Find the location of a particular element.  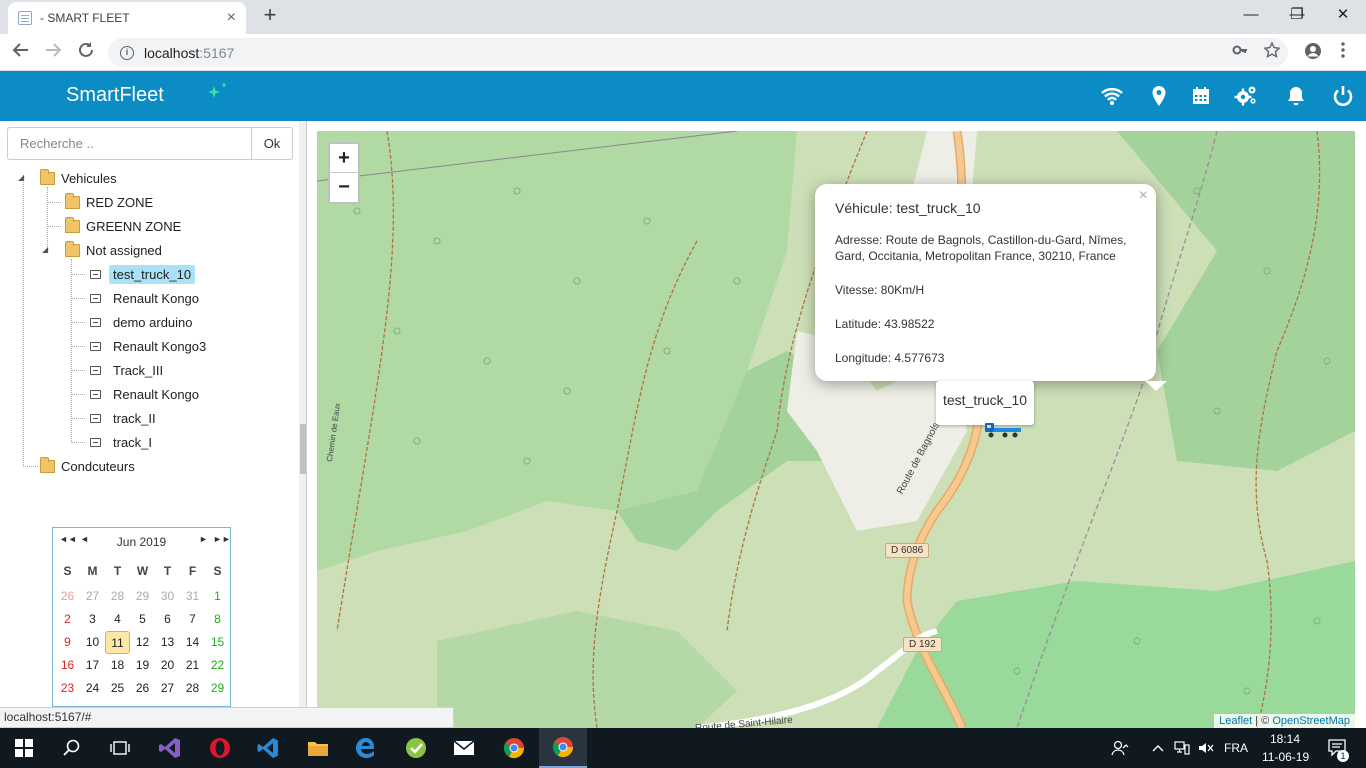

calendar-day: 29 is located at coordinates (142, 596).